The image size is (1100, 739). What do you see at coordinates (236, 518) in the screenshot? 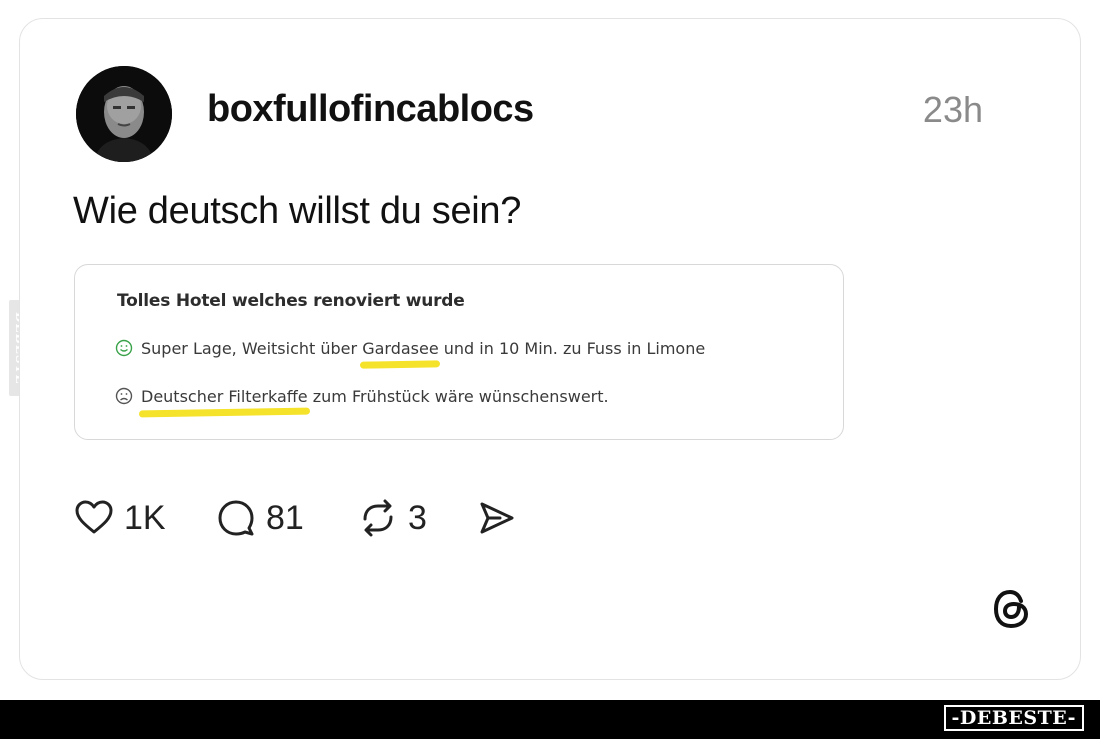
I see `comment-bubble-icon` at bounding box center [236, 518].